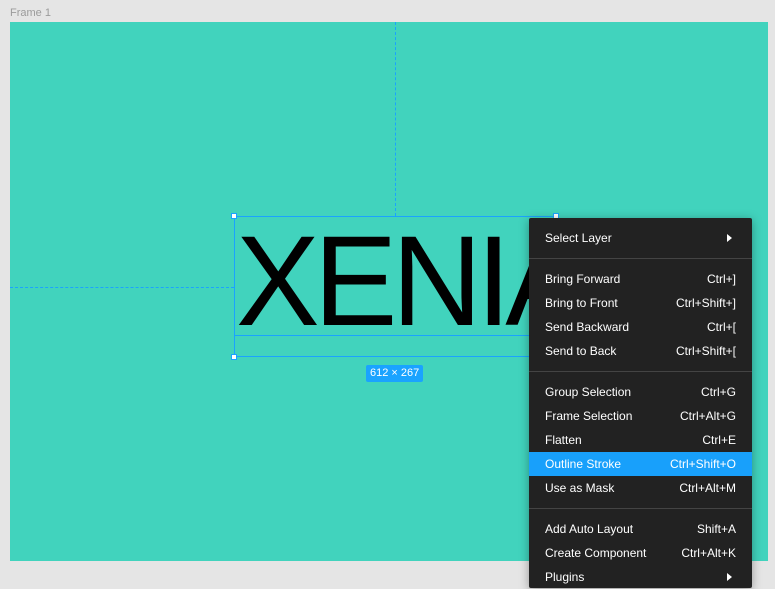 This screenshot has height=589, width=775. I want to click on menu-item-shortcut: Shift+A, so click(716, 529).